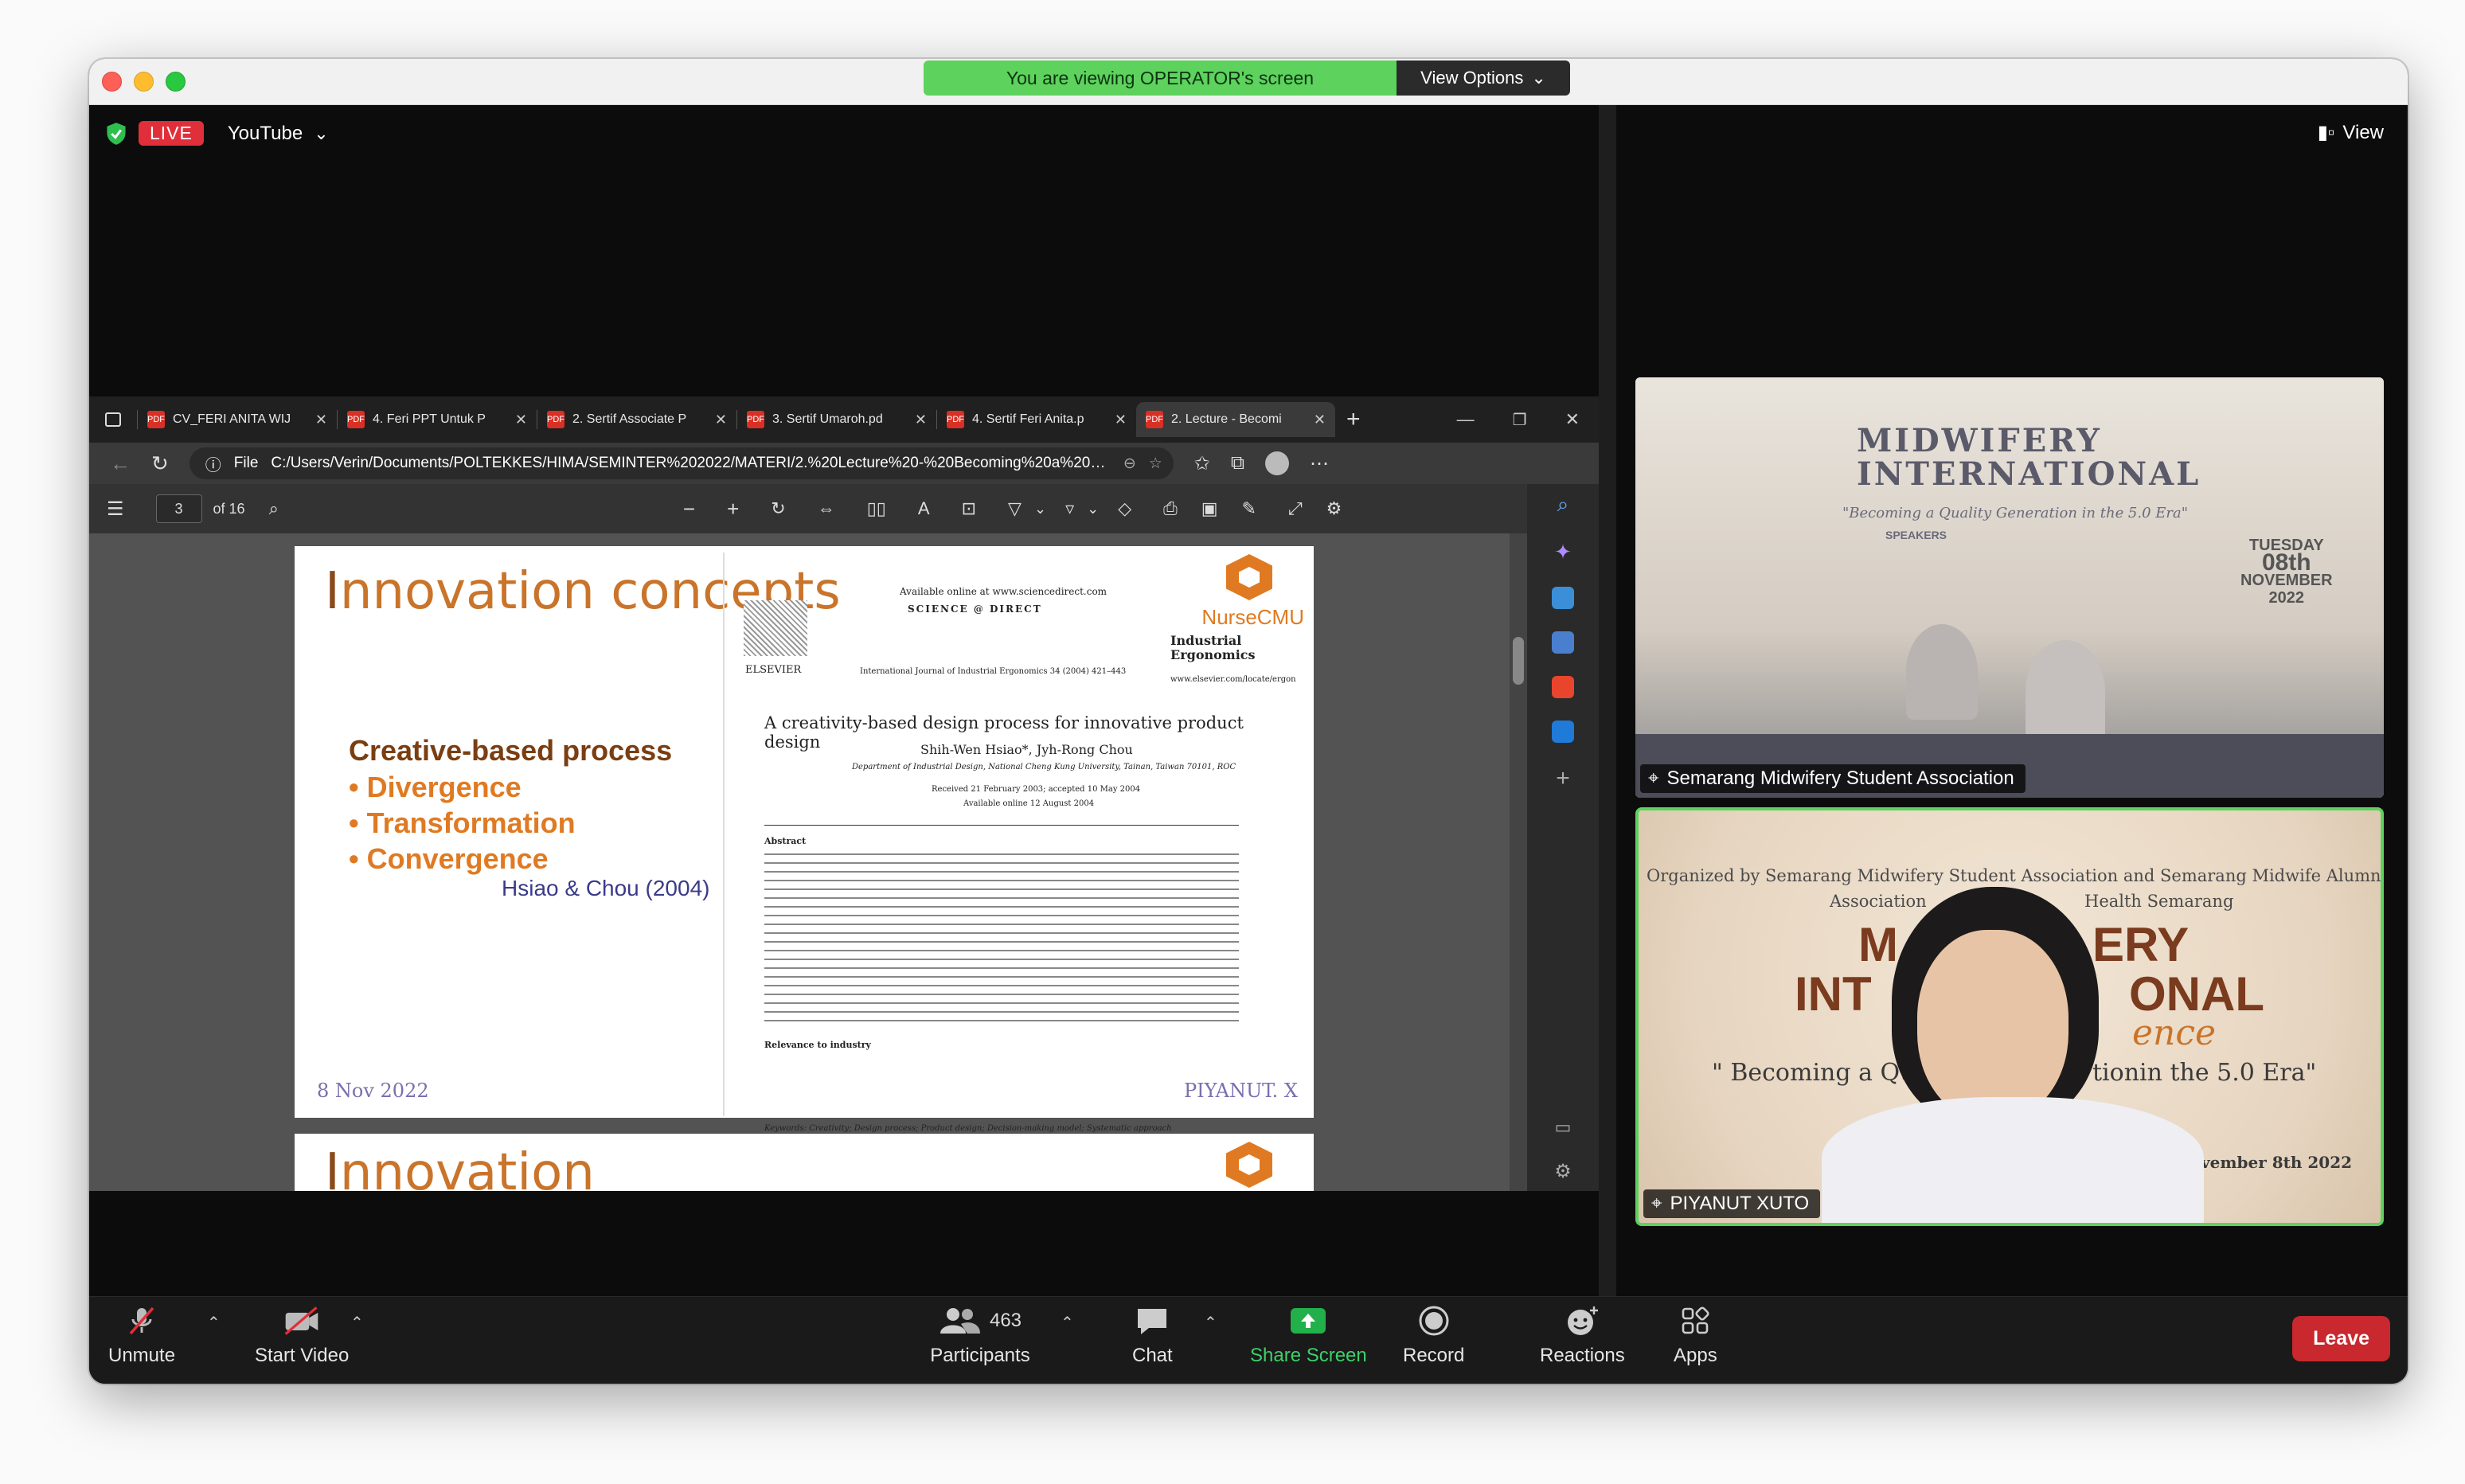 This screenshot has height=1484, width=2465. What do you see at coordinates (1563, 687) in the screenshot?
I see `office-icon` at bounding box center [1563, 687].